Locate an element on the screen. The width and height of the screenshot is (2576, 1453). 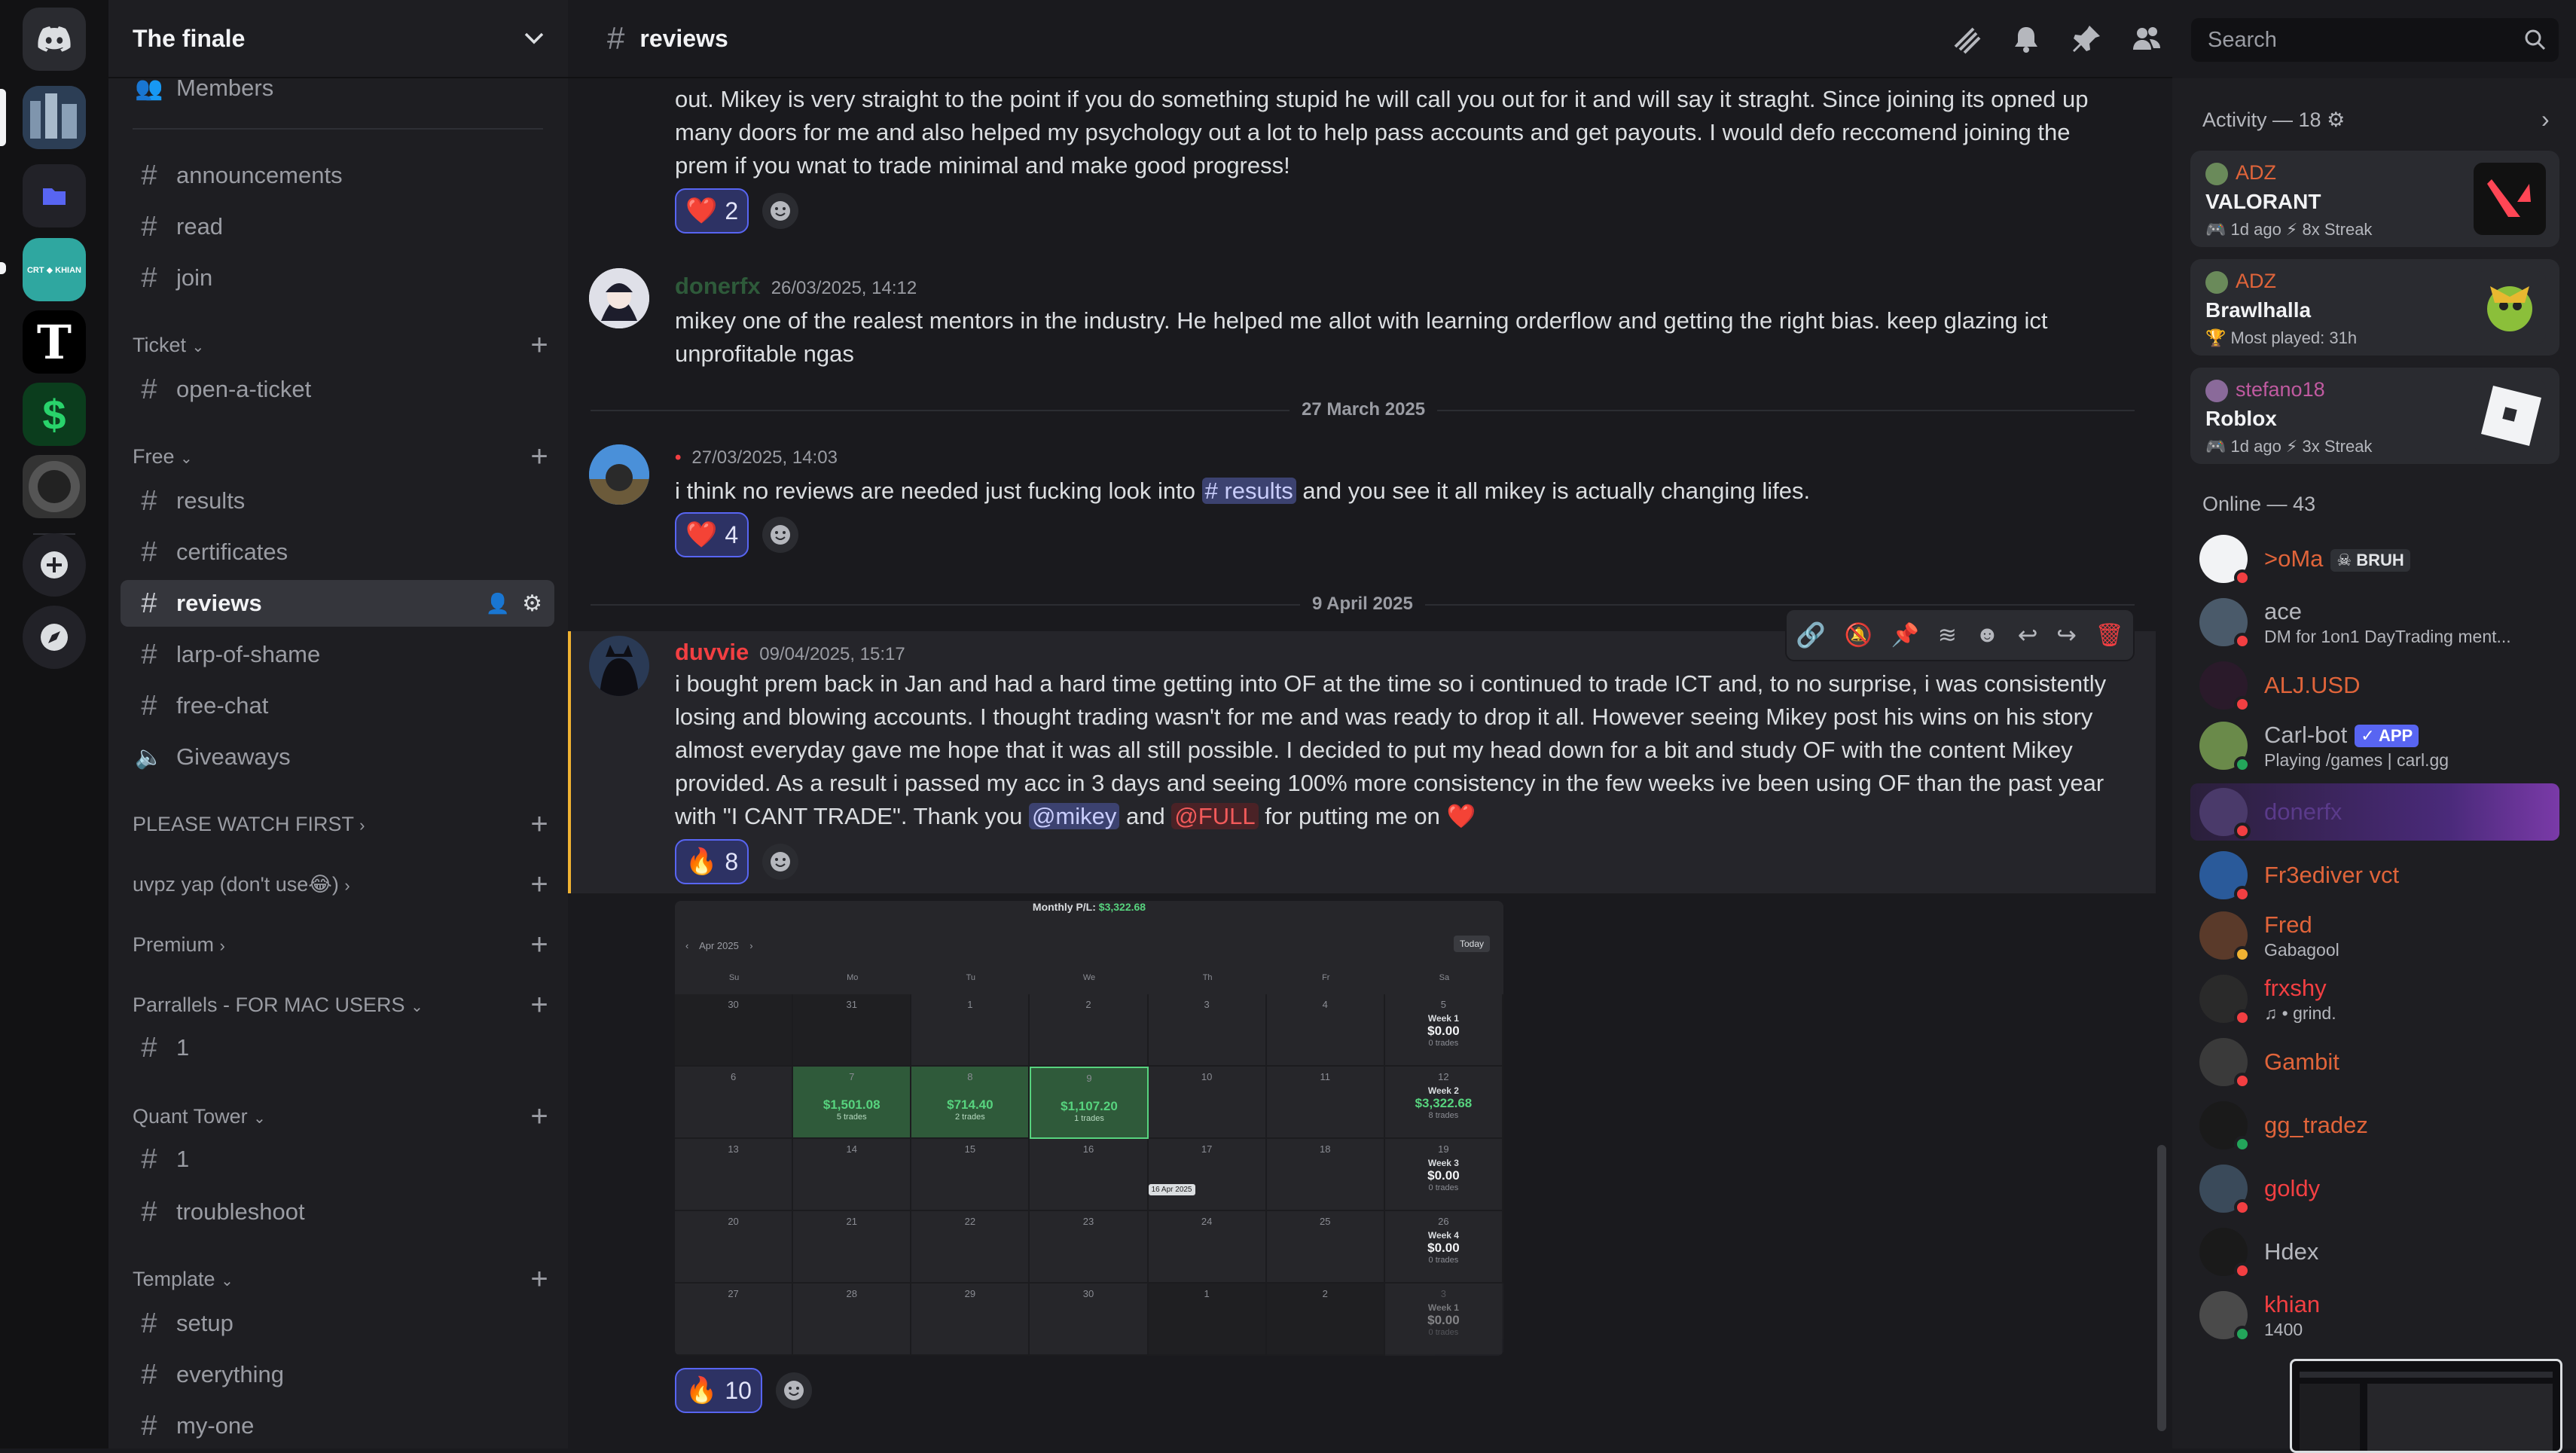
channel-everything: # everything is located at coordinates (338, 1374).